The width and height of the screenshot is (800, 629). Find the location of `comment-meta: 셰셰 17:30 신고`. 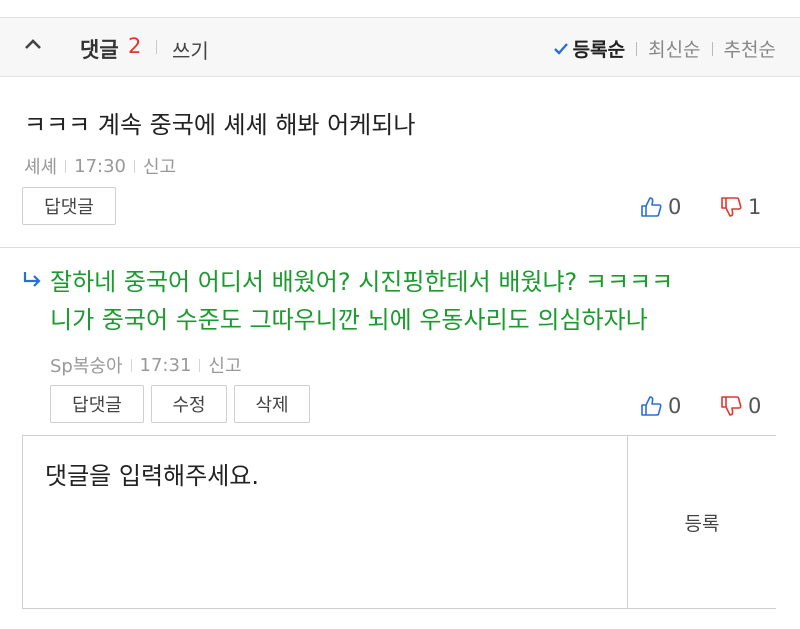

comment-meta: 셰셰 17:30 신고 is located at coordinates (100, 166).